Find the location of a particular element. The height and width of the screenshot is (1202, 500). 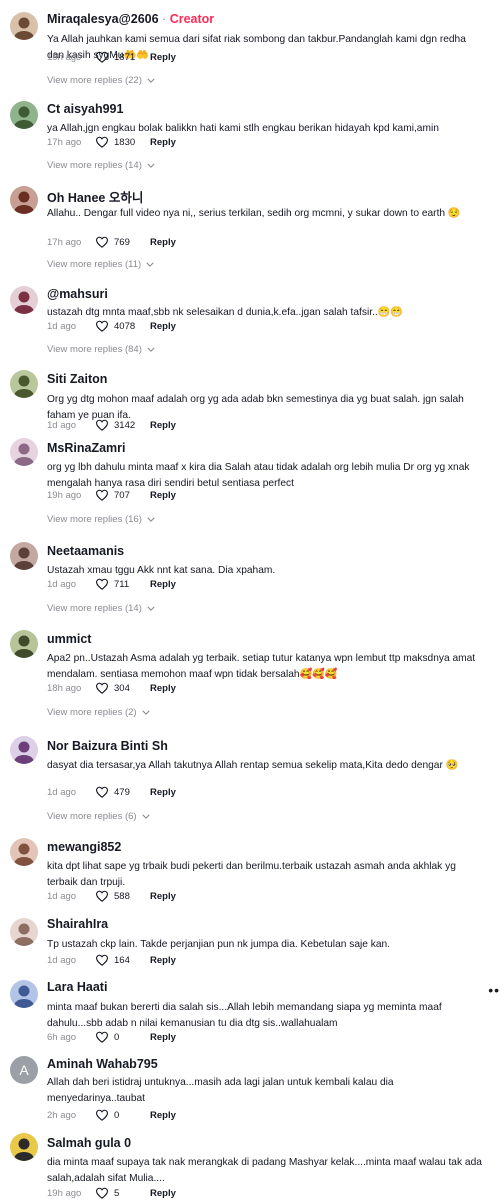

commenter-name: Ct aisyah991 is located at coordinates (85, 109).